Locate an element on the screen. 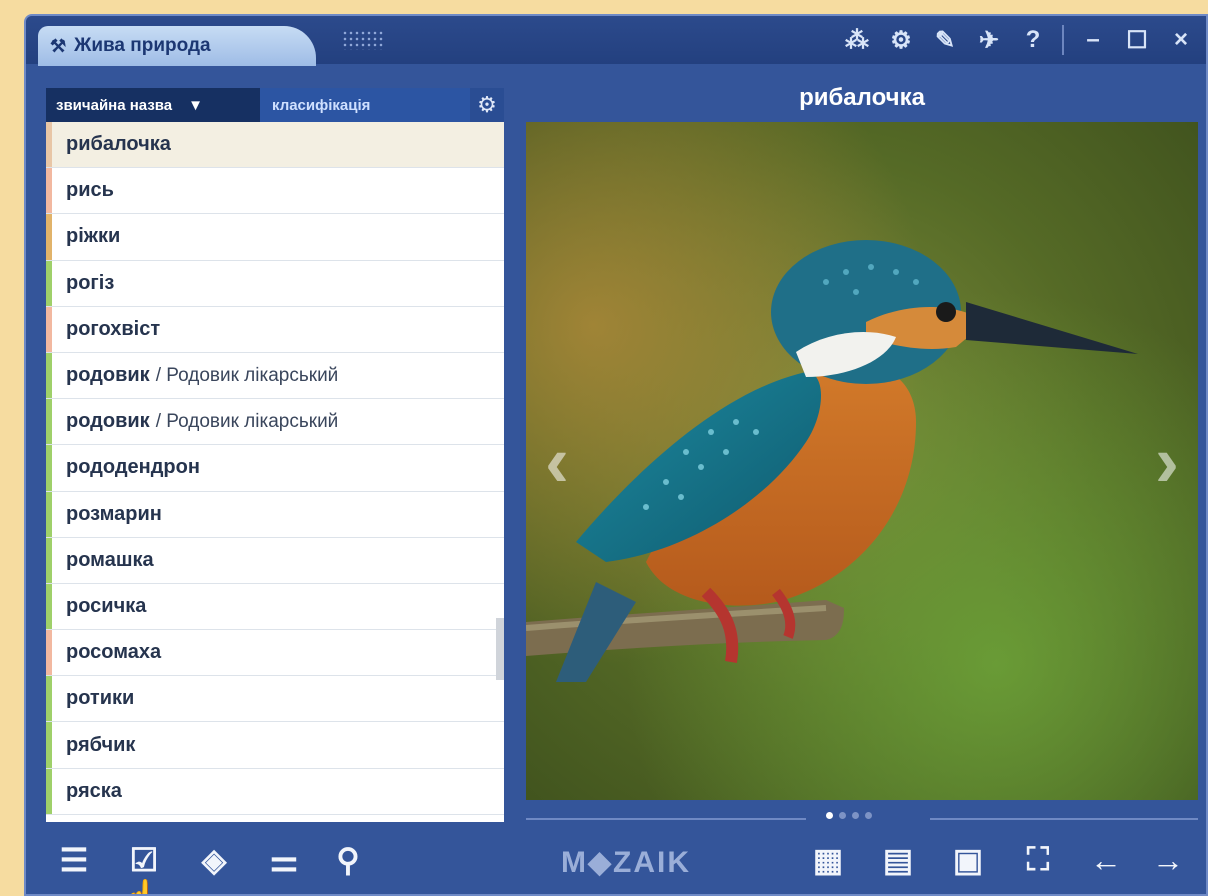  list-item: росичка is located at coordinates (275, 607).